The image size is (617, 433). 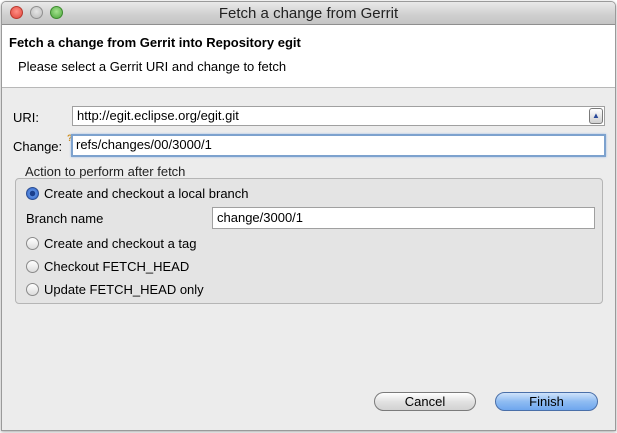 I want to click on title-bar: Fetch a change from Gerrit, so click(x=308, y=13).